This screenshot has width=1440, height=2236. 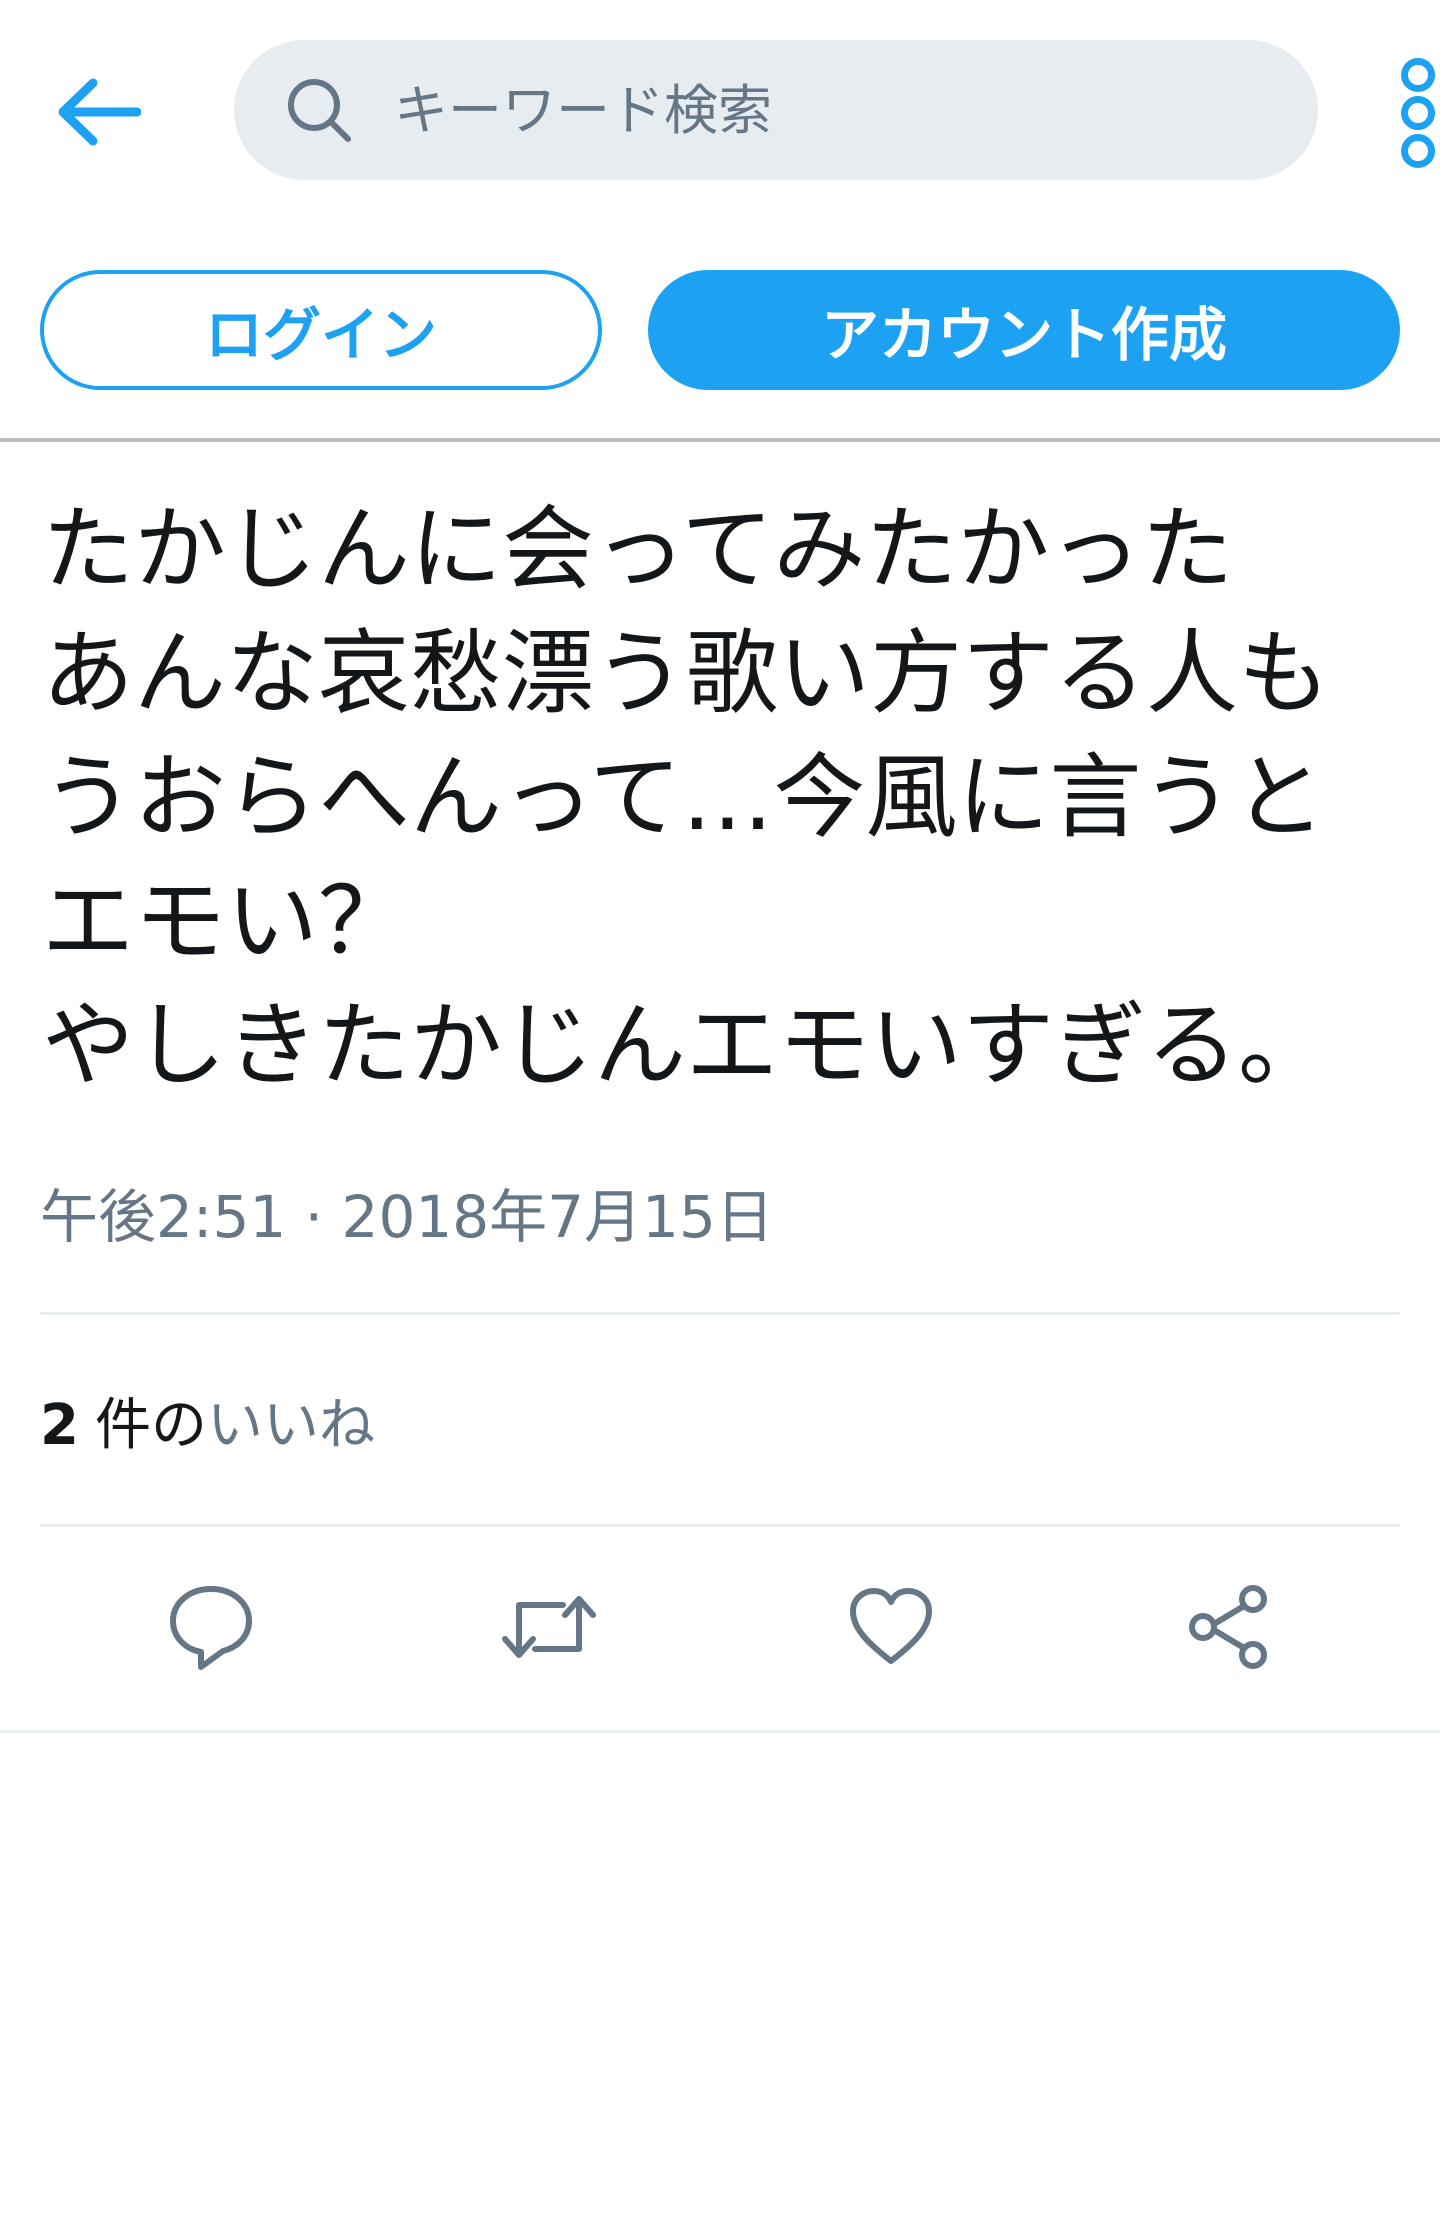 I want to click on search-input, so click(x=834, y=110).